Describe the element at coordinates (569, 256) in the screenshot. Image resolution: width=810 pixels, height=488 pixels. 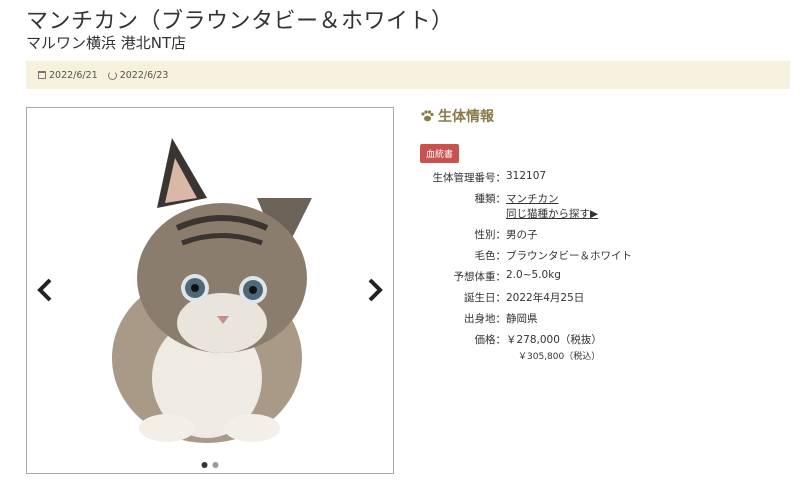
I see `color-value: ブラウンタビー＆ホワイト` at that location.